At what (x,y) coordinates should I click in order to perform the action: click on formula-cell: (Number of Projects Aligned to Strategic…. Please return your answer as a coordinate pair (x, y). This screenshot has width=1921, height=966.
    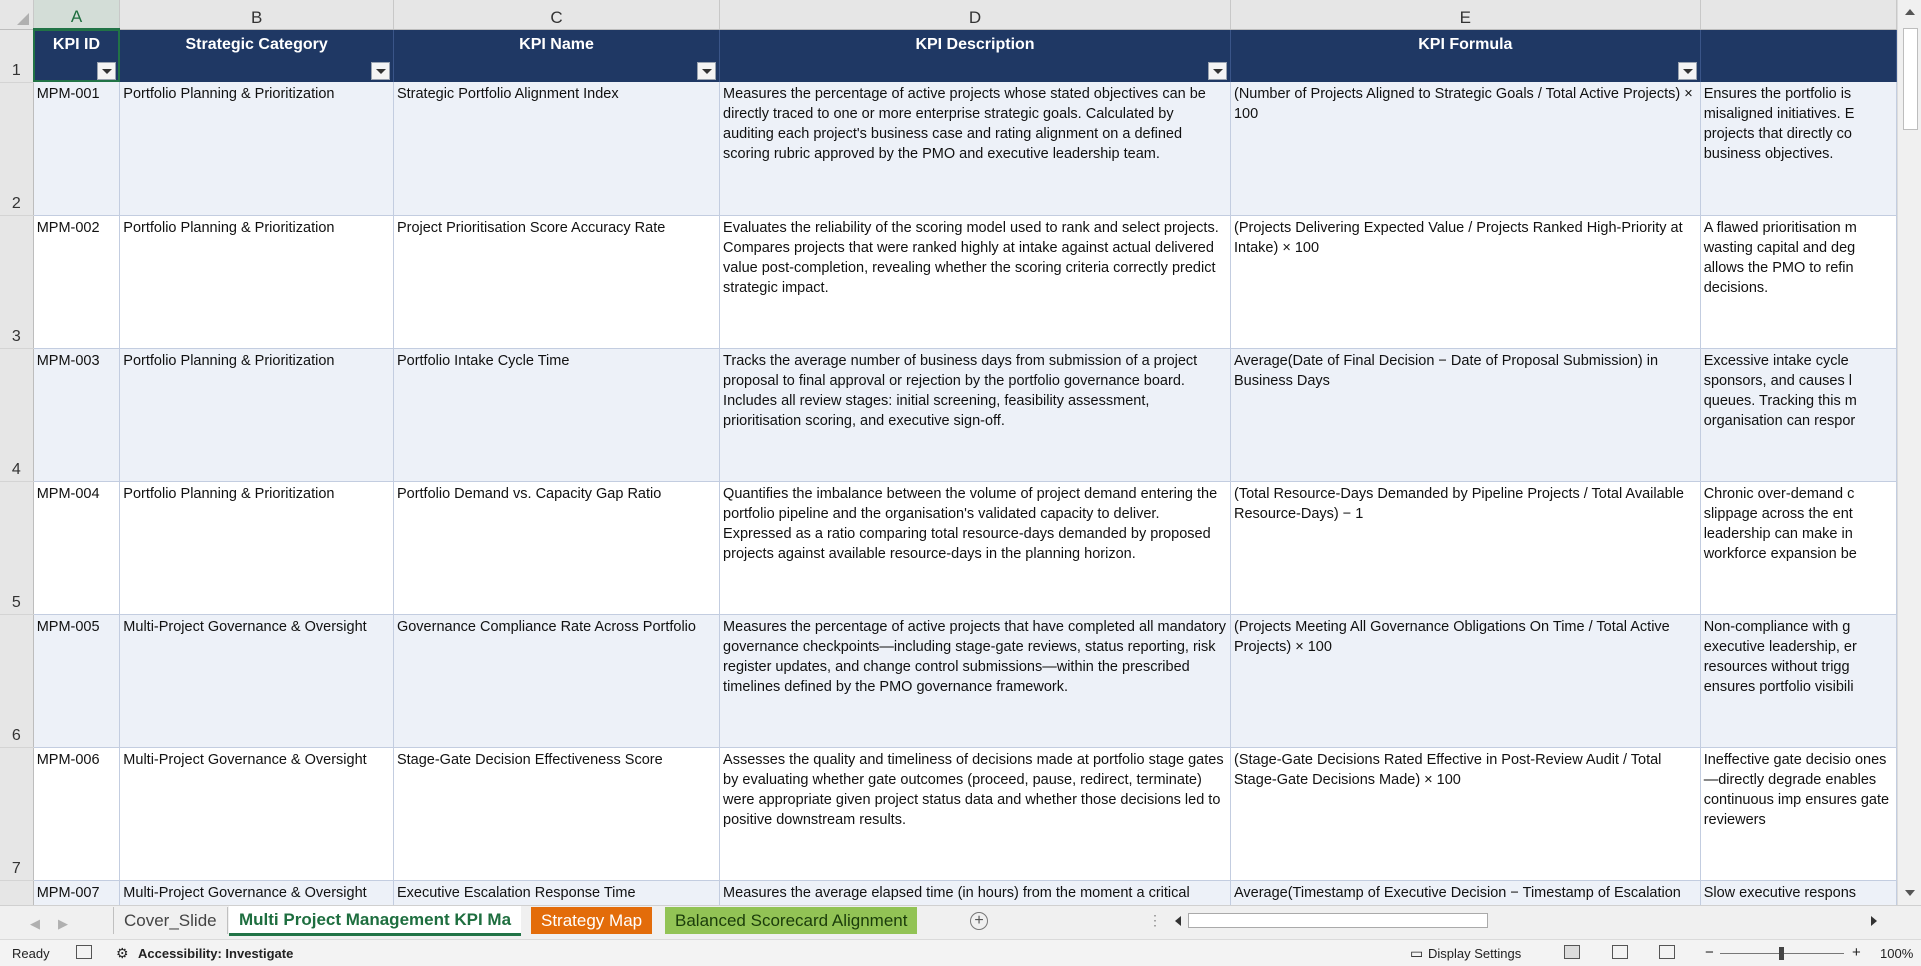
    Looking at the image, I should click on (1465, 149).